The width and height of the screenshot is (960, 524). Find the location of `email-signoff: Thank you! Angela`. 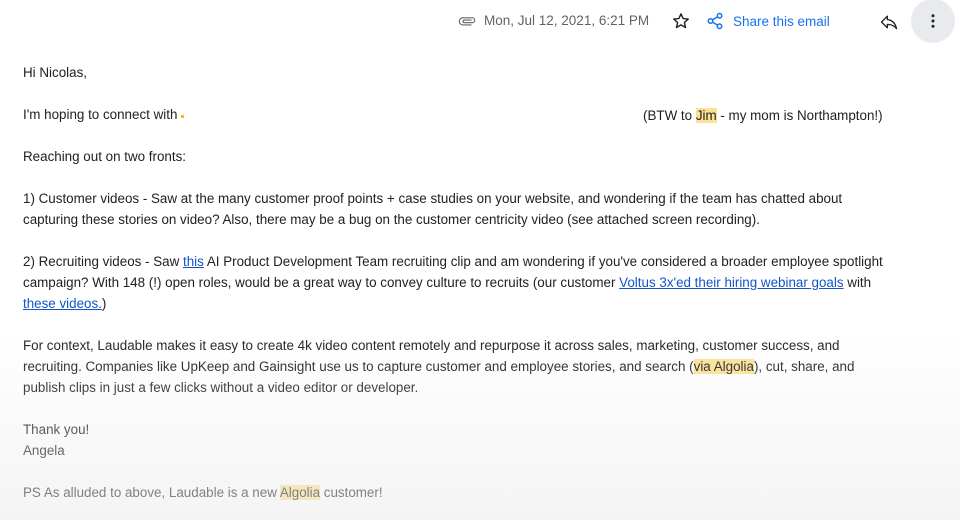

email-signoff: Thank you! Angela is located at coordinates (483, 440).